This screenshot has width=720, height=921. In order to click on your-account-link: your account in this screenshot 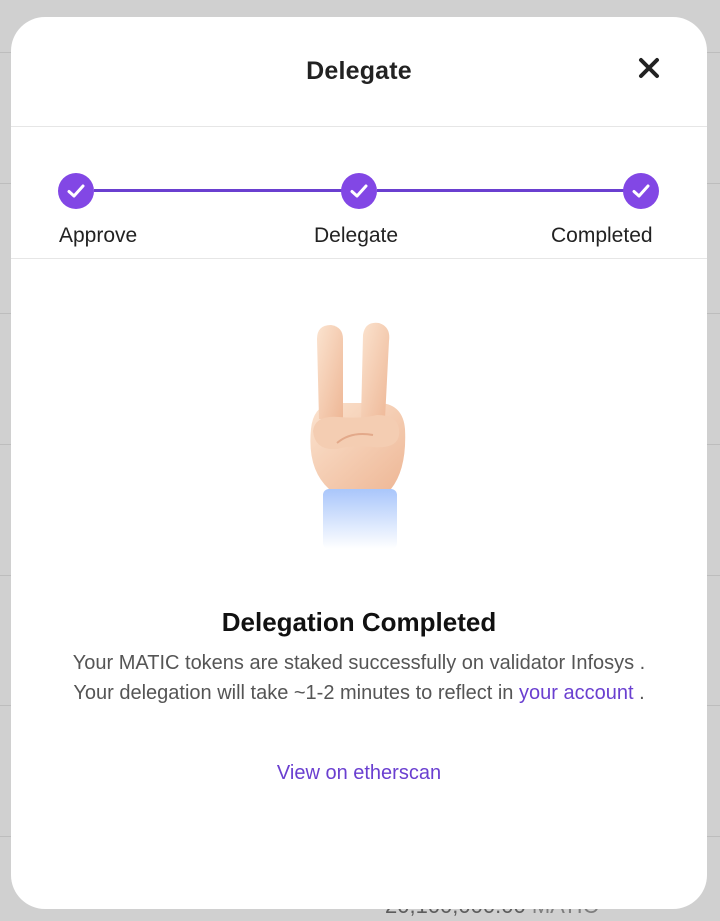, I will do `click(576, 693)`.